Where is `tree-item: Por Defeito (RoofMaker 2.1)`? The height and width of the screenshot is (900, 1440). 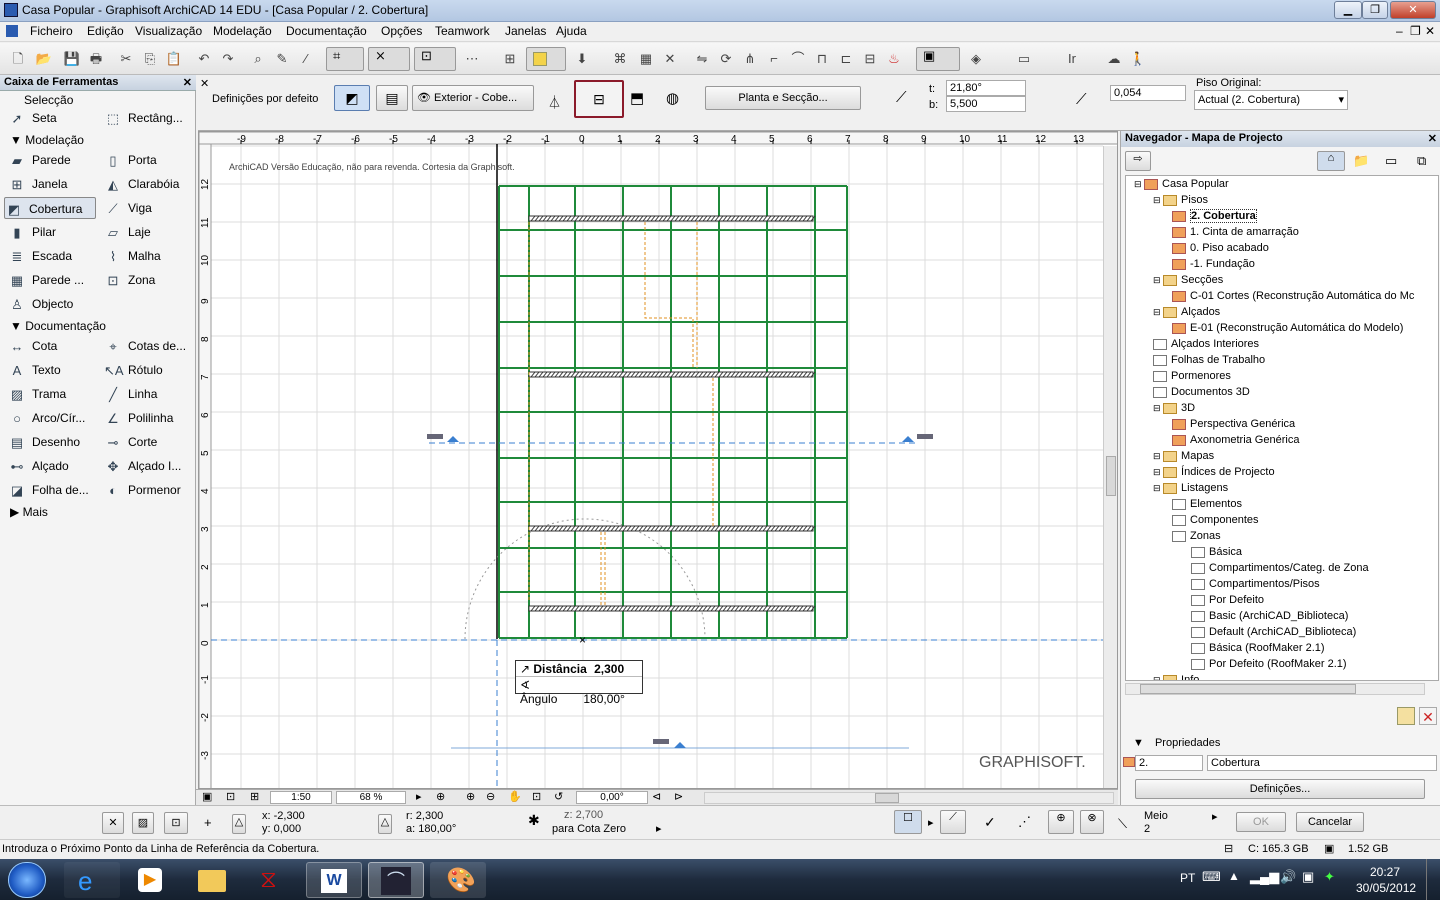 tree-item: Por Defeito (RoofMaker 2.1) is located at coordinates (1282, 664).